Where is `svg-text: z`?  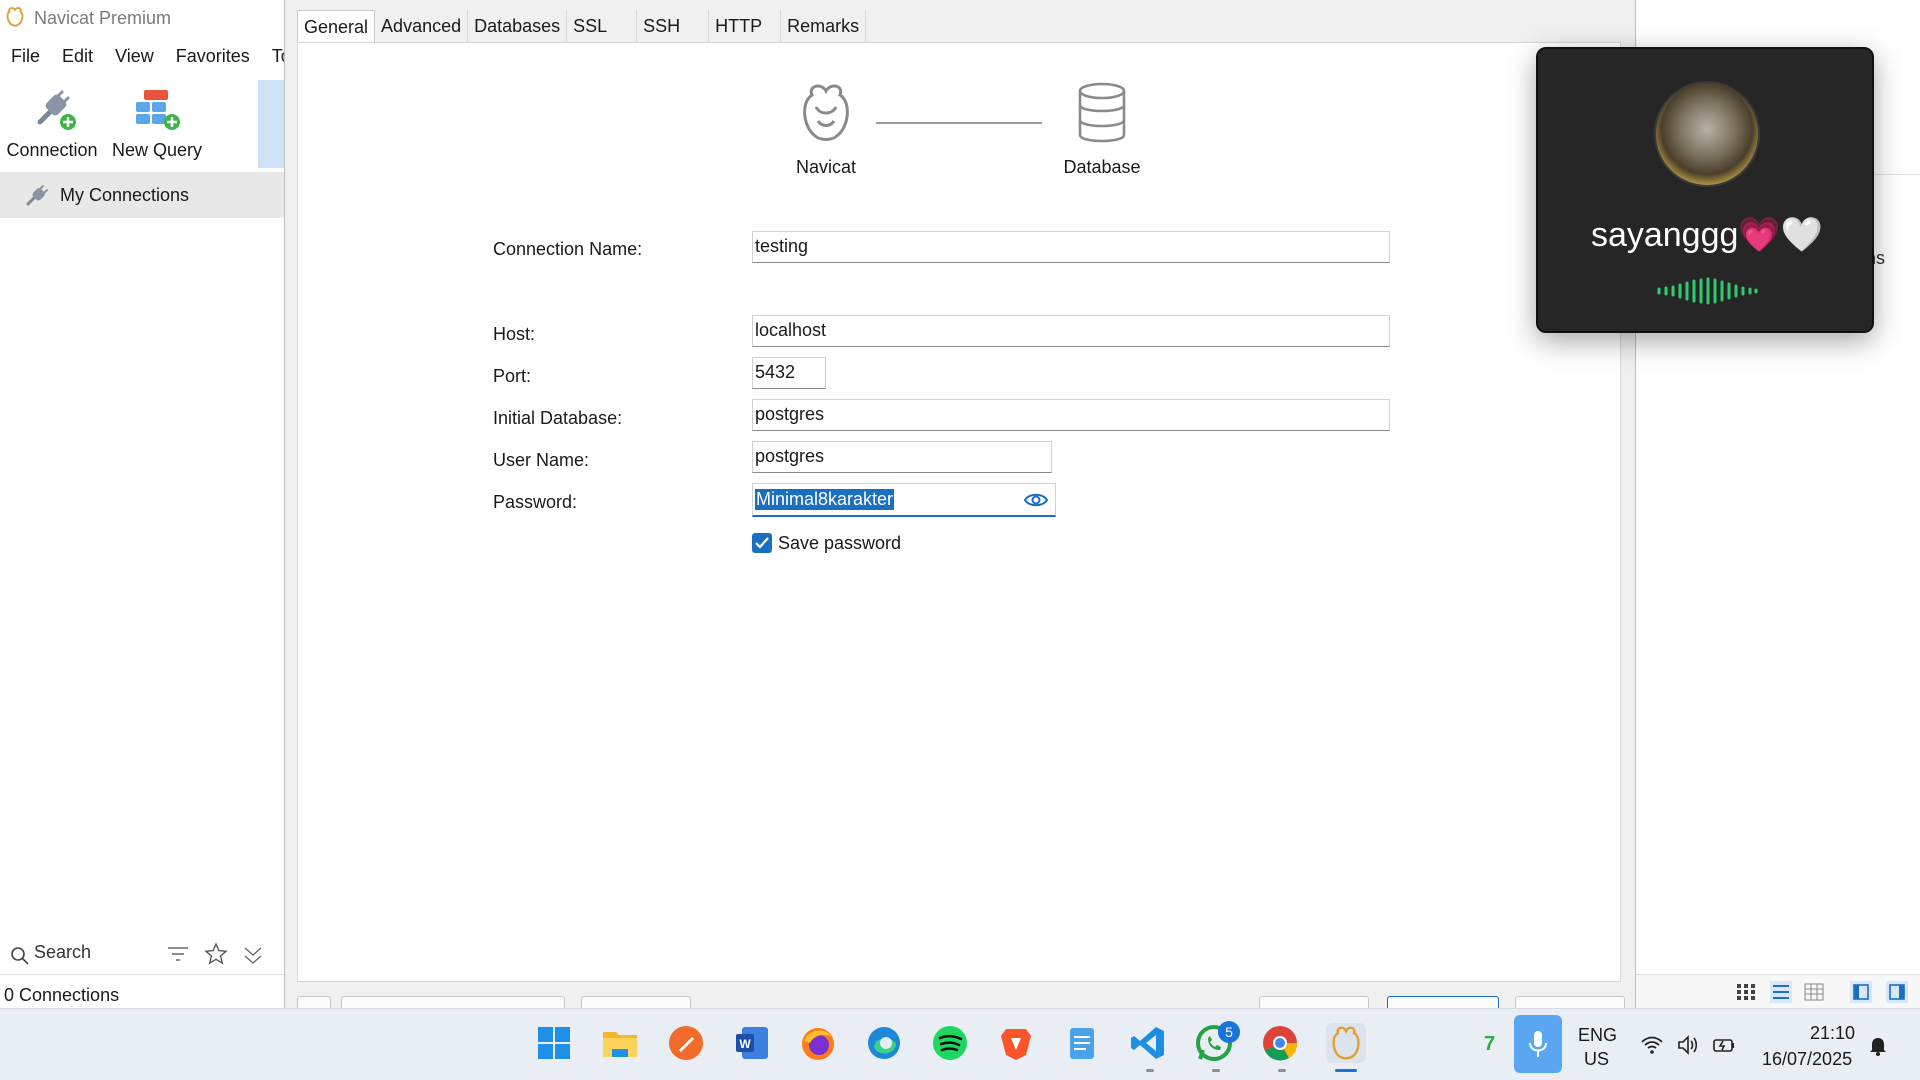
svg-text: z is located at coordinates (1886, 1040).